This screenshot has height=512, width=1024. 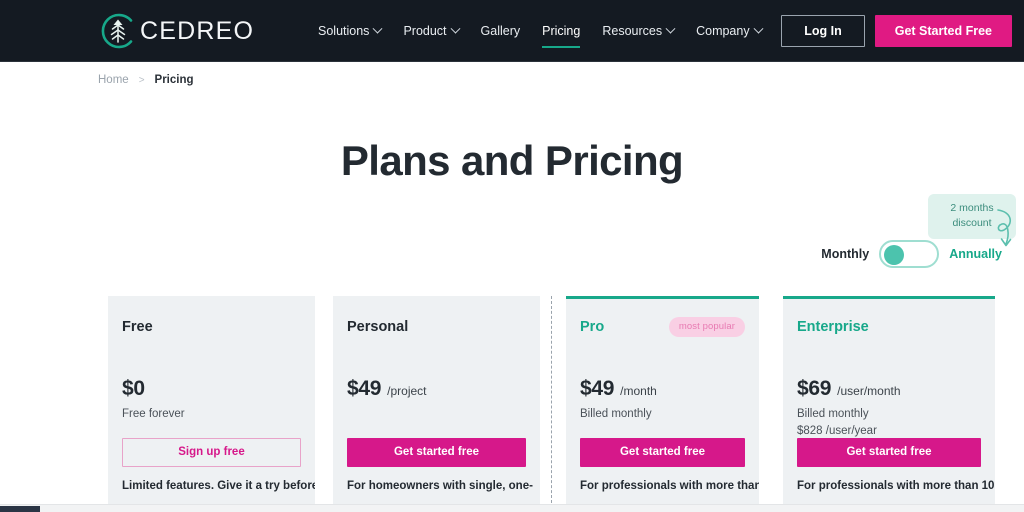 What do you see at coordinates (364, 388) in the screenshot?
I see `plan-price-personal: $49` at bounding box center [364, 388].